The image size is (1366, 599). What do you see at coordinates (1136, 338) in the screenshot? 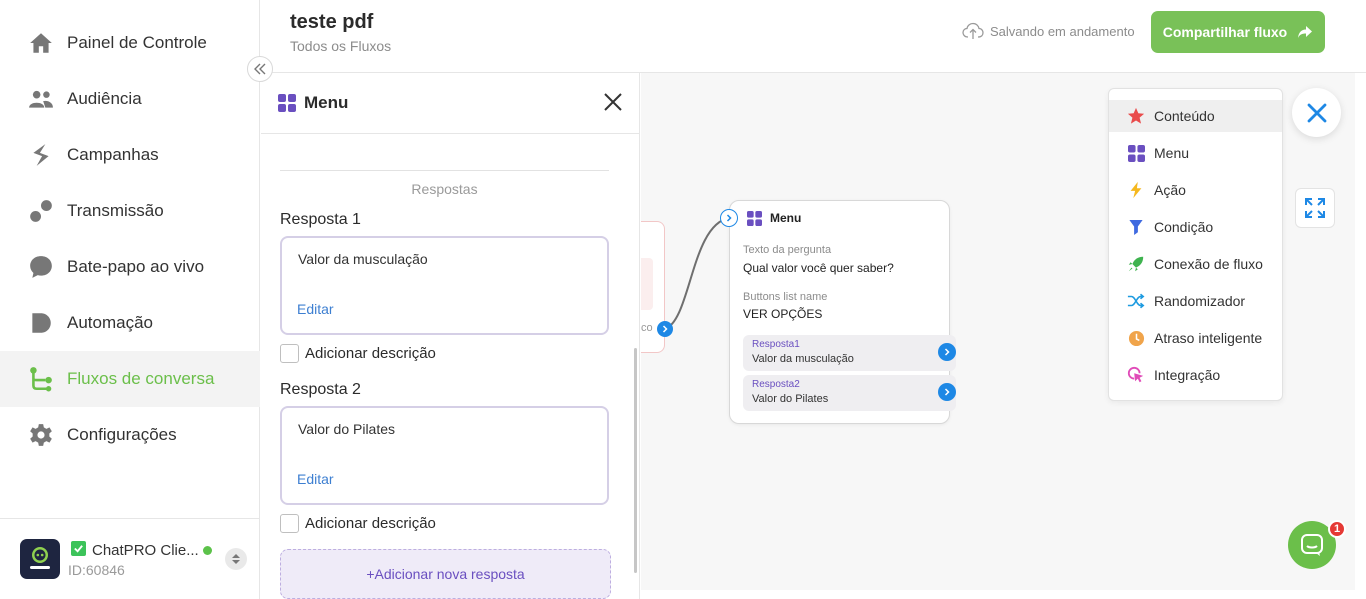
I see `clock-icon` at bounding box center [1136, 338].